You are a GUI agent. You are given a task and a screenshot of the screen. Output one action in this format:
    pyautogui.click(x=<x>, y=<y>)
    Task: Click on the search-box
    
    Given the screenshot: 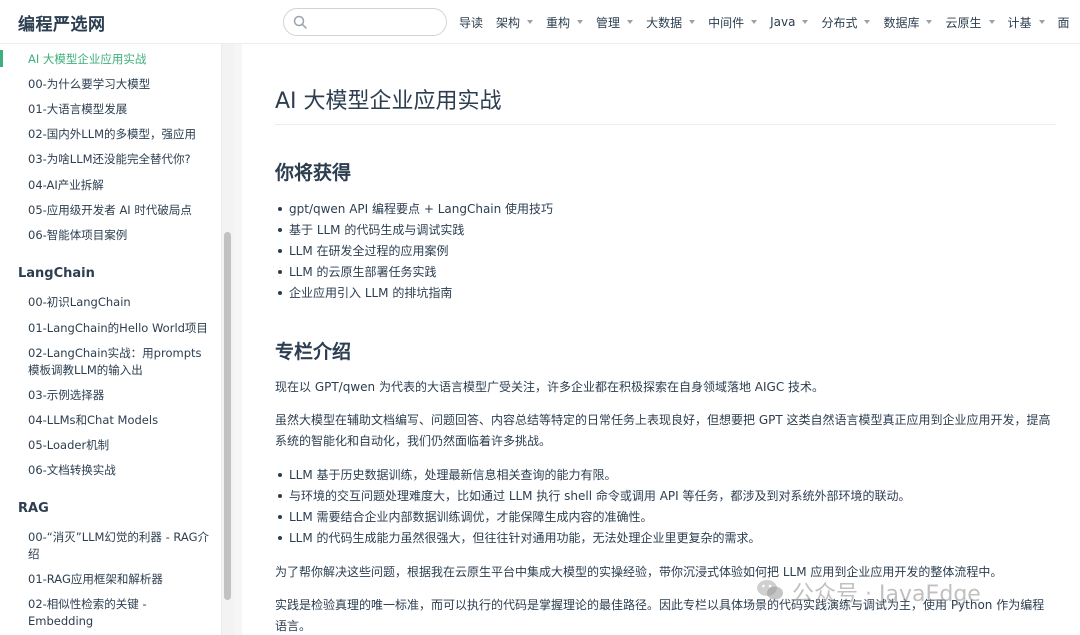 What is the action you would take?
    pyautogui.click(x=365, y=22)
    